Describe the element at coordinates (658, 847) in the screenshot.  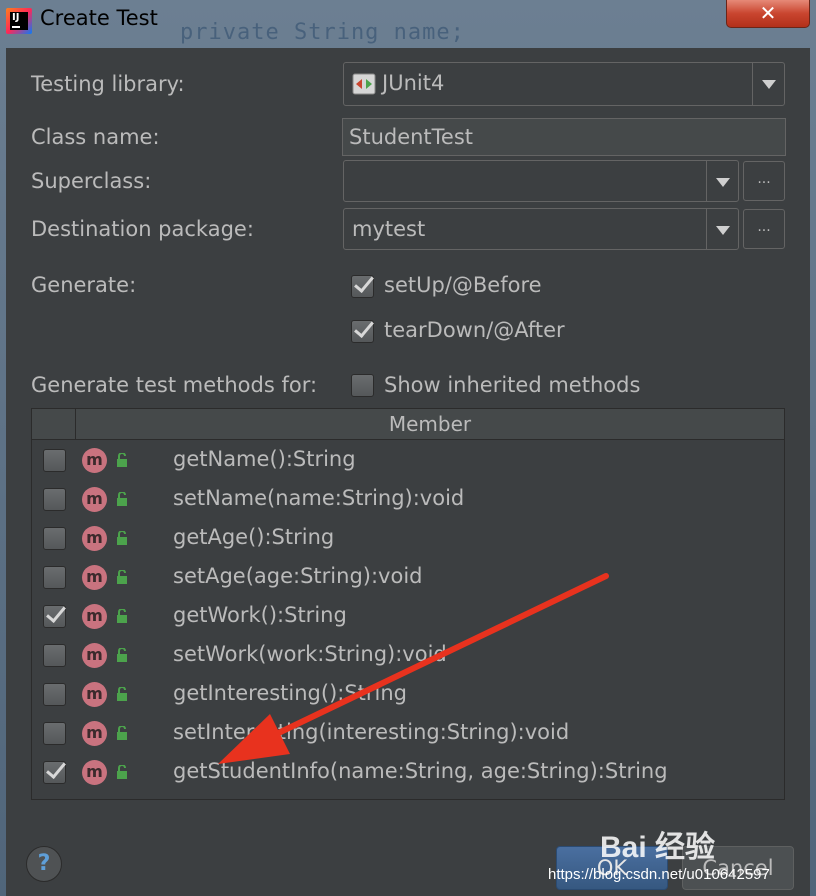
I see `watermark-logo: Bai 经验` at that location.